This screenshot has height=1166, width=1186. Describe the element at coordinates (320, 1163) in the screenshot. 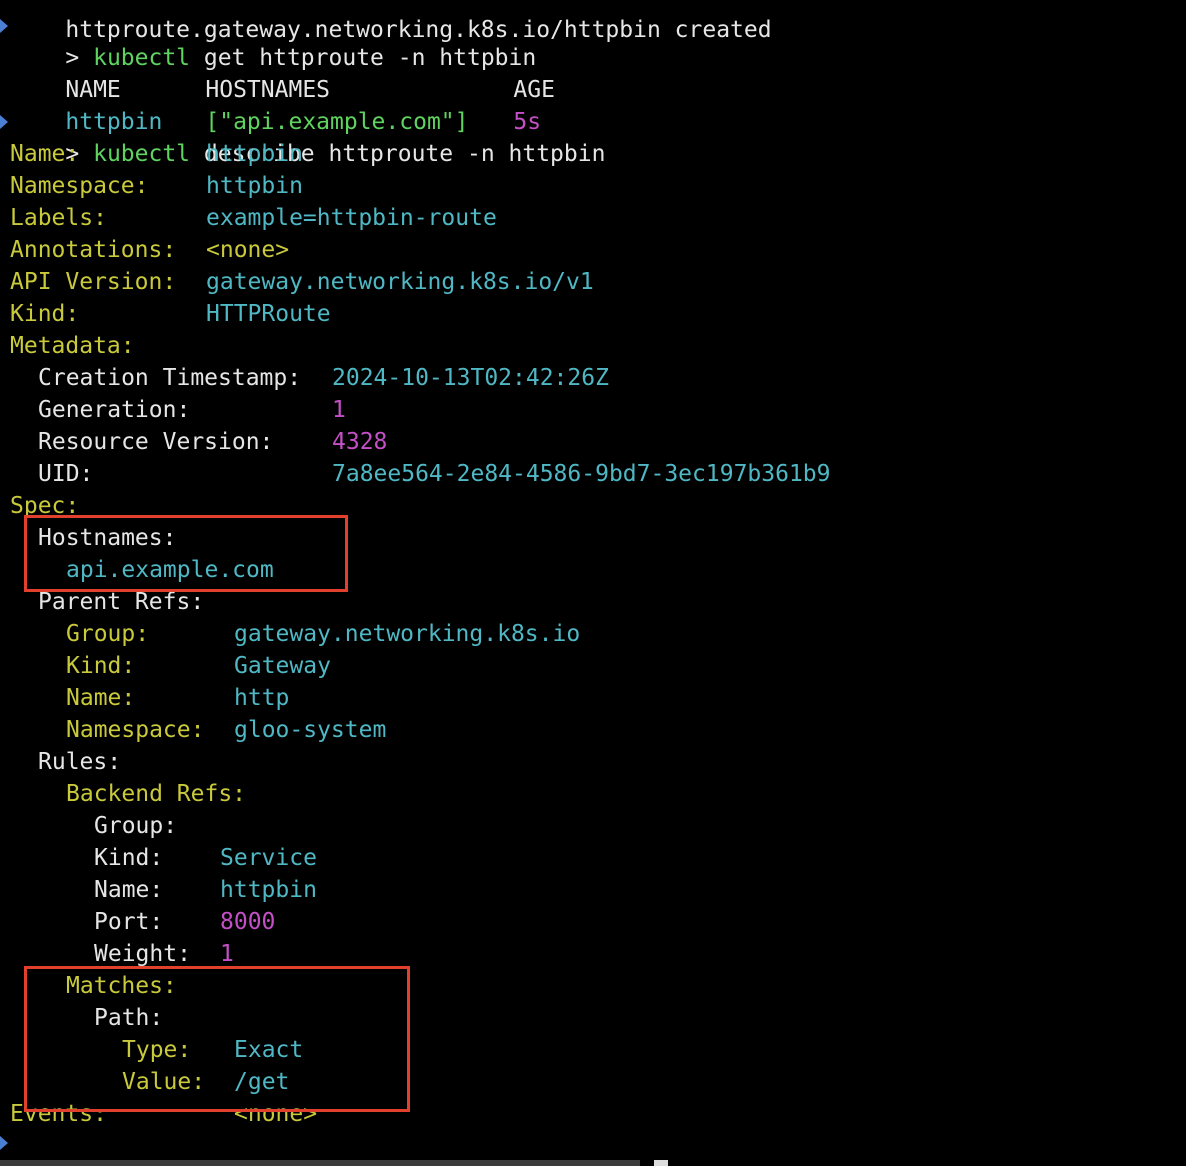

I see `horizontal-scrollbar` at that location.